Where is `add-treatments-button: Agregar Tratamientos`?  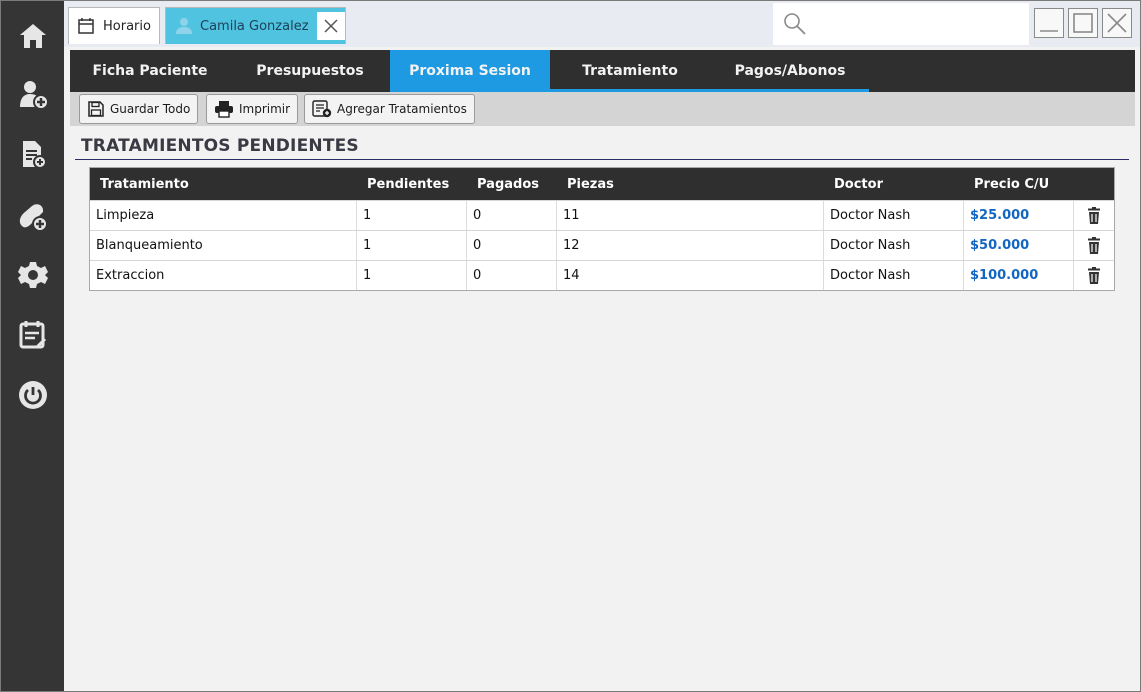 add-treatments-button: Agregar Tratamientos is located at coordinates (389, 109).